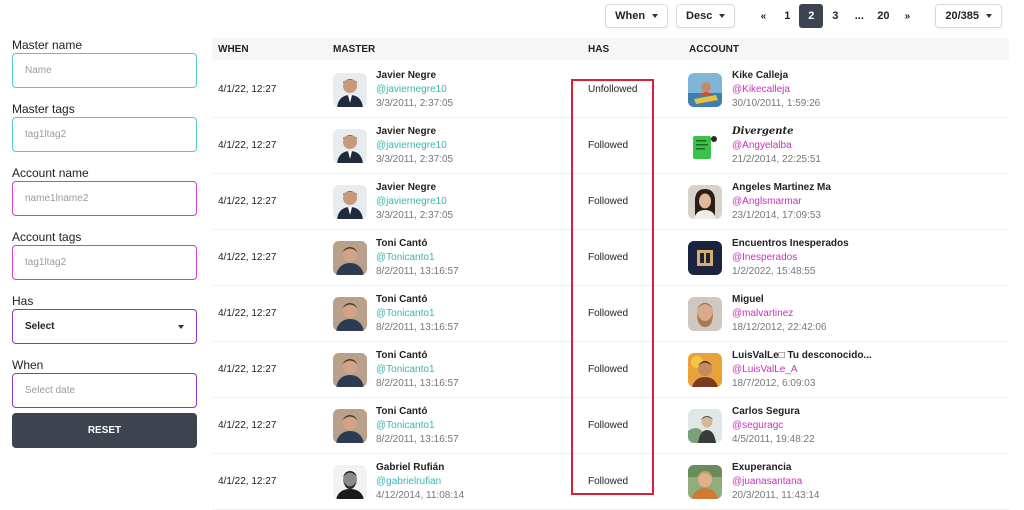  Describe the element at coordinates (38, 70) in the screenshot. I see `master-name-placeholder: Name` at that location.